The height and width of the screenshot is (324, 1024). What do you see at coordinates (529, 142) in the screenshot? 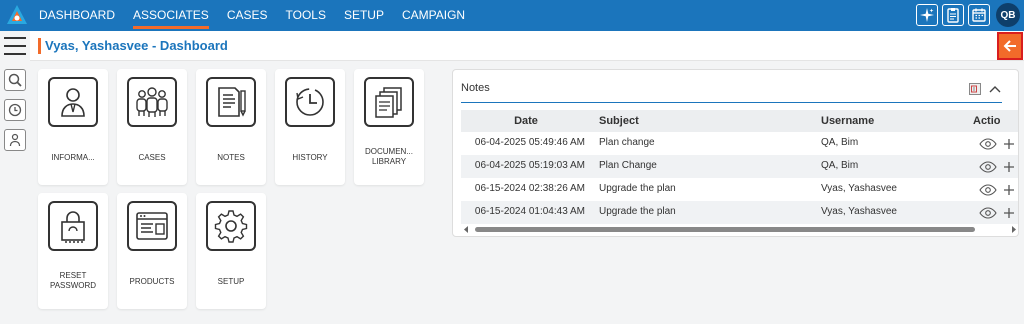
I see `cell-date: 06-04-2025 05:49:46 AM` at bounding box center [529, 142].